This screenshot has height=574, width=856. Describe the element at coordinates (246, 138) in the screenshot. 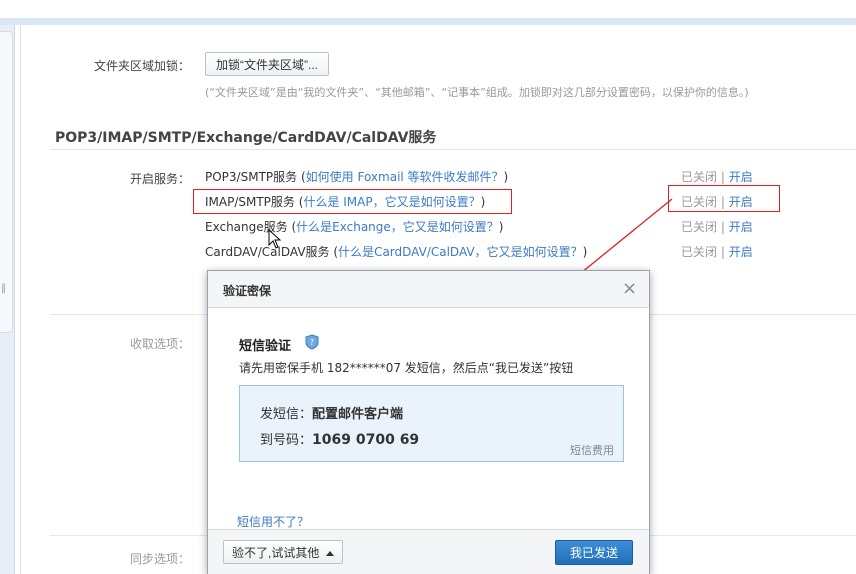

I see `section-title: POP3/IMAP/SMTP/Exchange/CardDAV/CalDAV服务` at that location.